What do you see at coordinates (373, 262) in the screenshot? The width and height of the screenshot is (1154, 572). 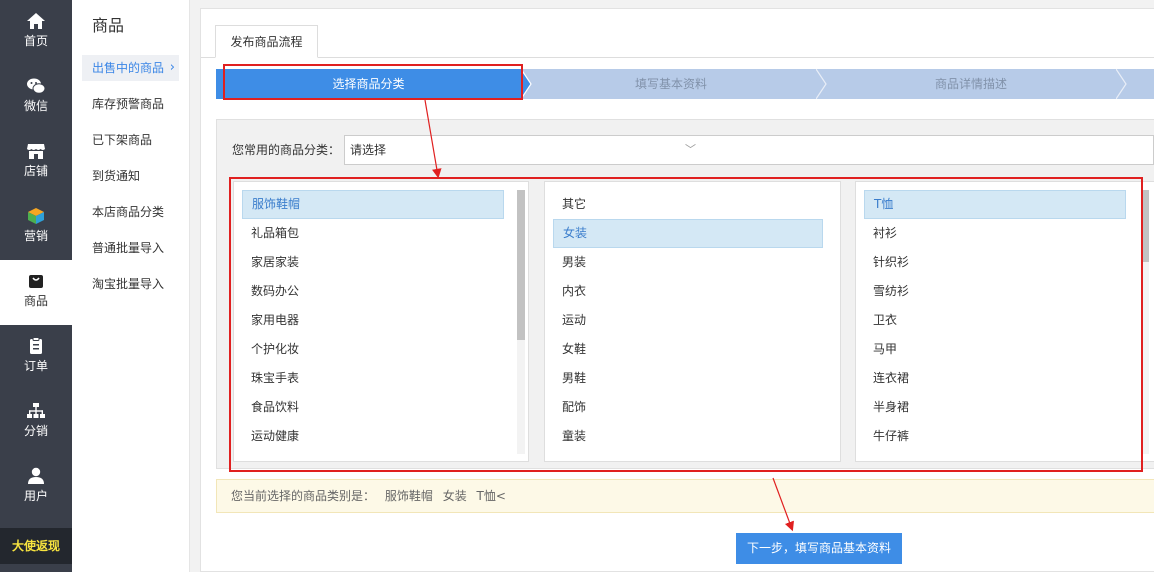 I see `category-item: 家居家装` at bounding box center [373, 262].